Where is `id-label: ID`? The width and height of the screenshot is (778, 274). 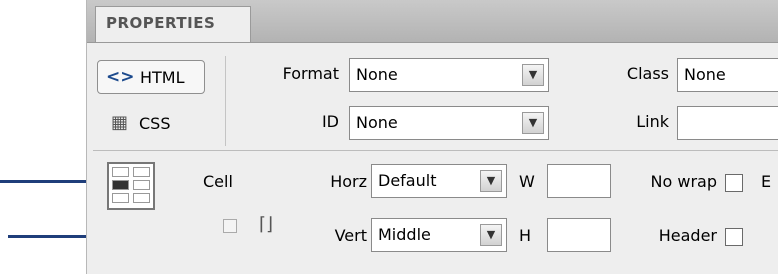
id-label: ID is located at coordinates (330, 121).